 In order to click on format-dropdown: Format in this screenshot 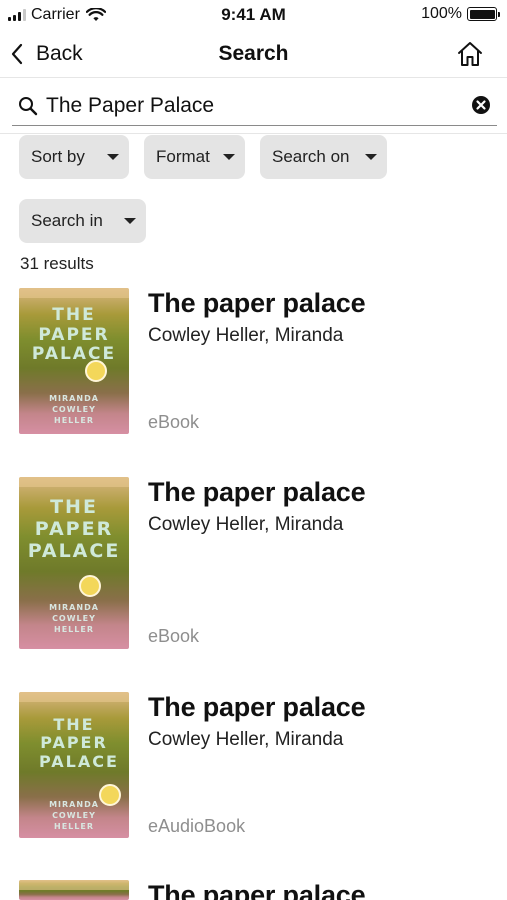, I will do `click(194, 157)`.